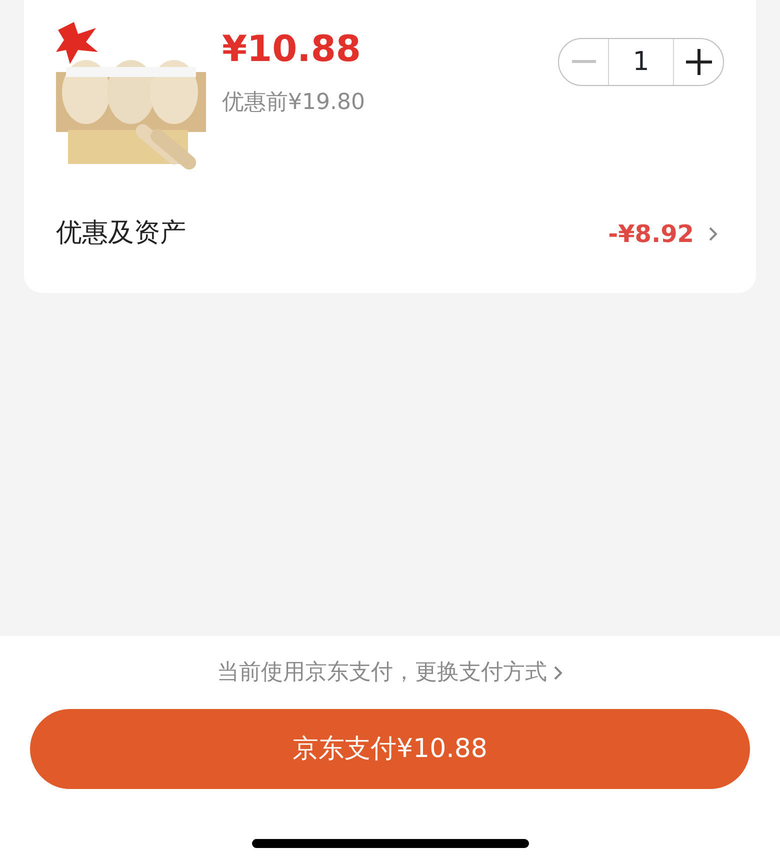  I want to click on original-price: 优惠前¥19.80, so click(293, 103).